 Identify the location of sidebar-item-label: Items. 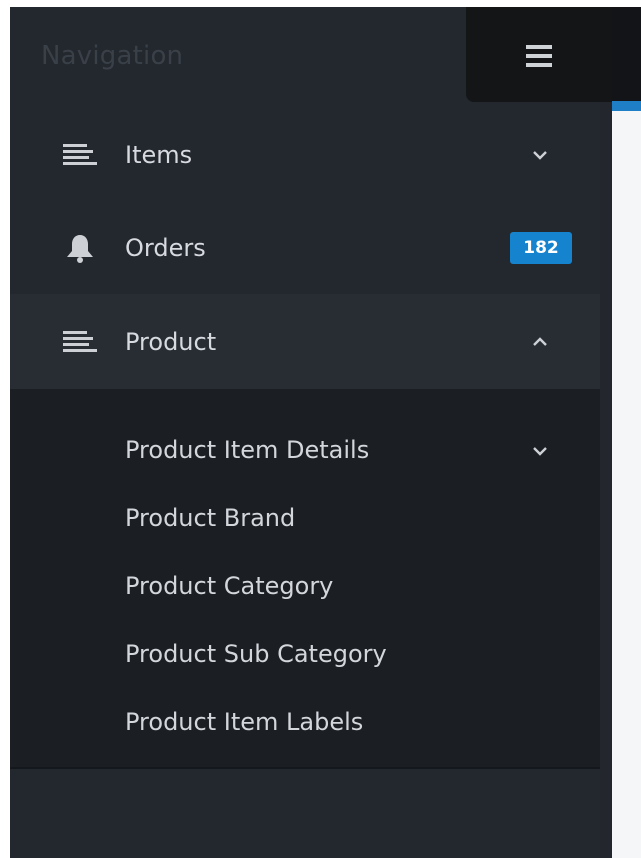
(159, 155).